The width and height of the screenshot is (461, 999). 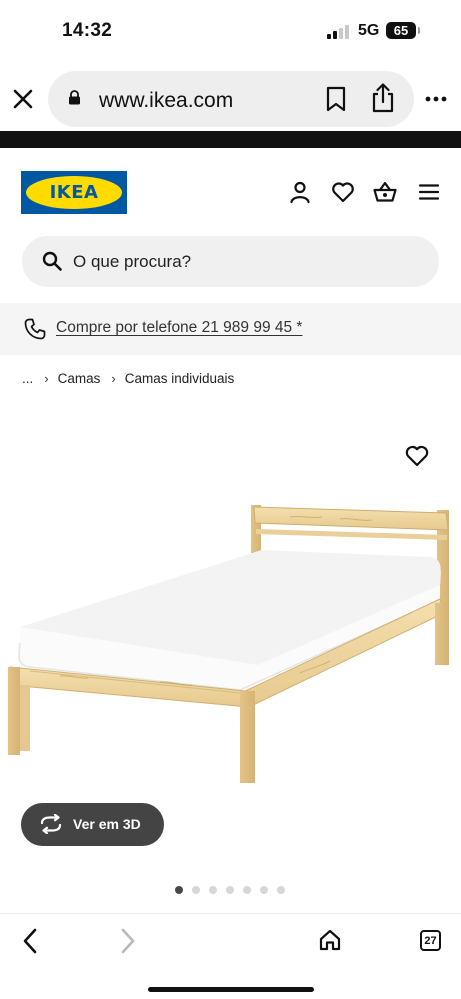 I want to click on browser-bar: www.ikea.com, so click(x=230, y=98).